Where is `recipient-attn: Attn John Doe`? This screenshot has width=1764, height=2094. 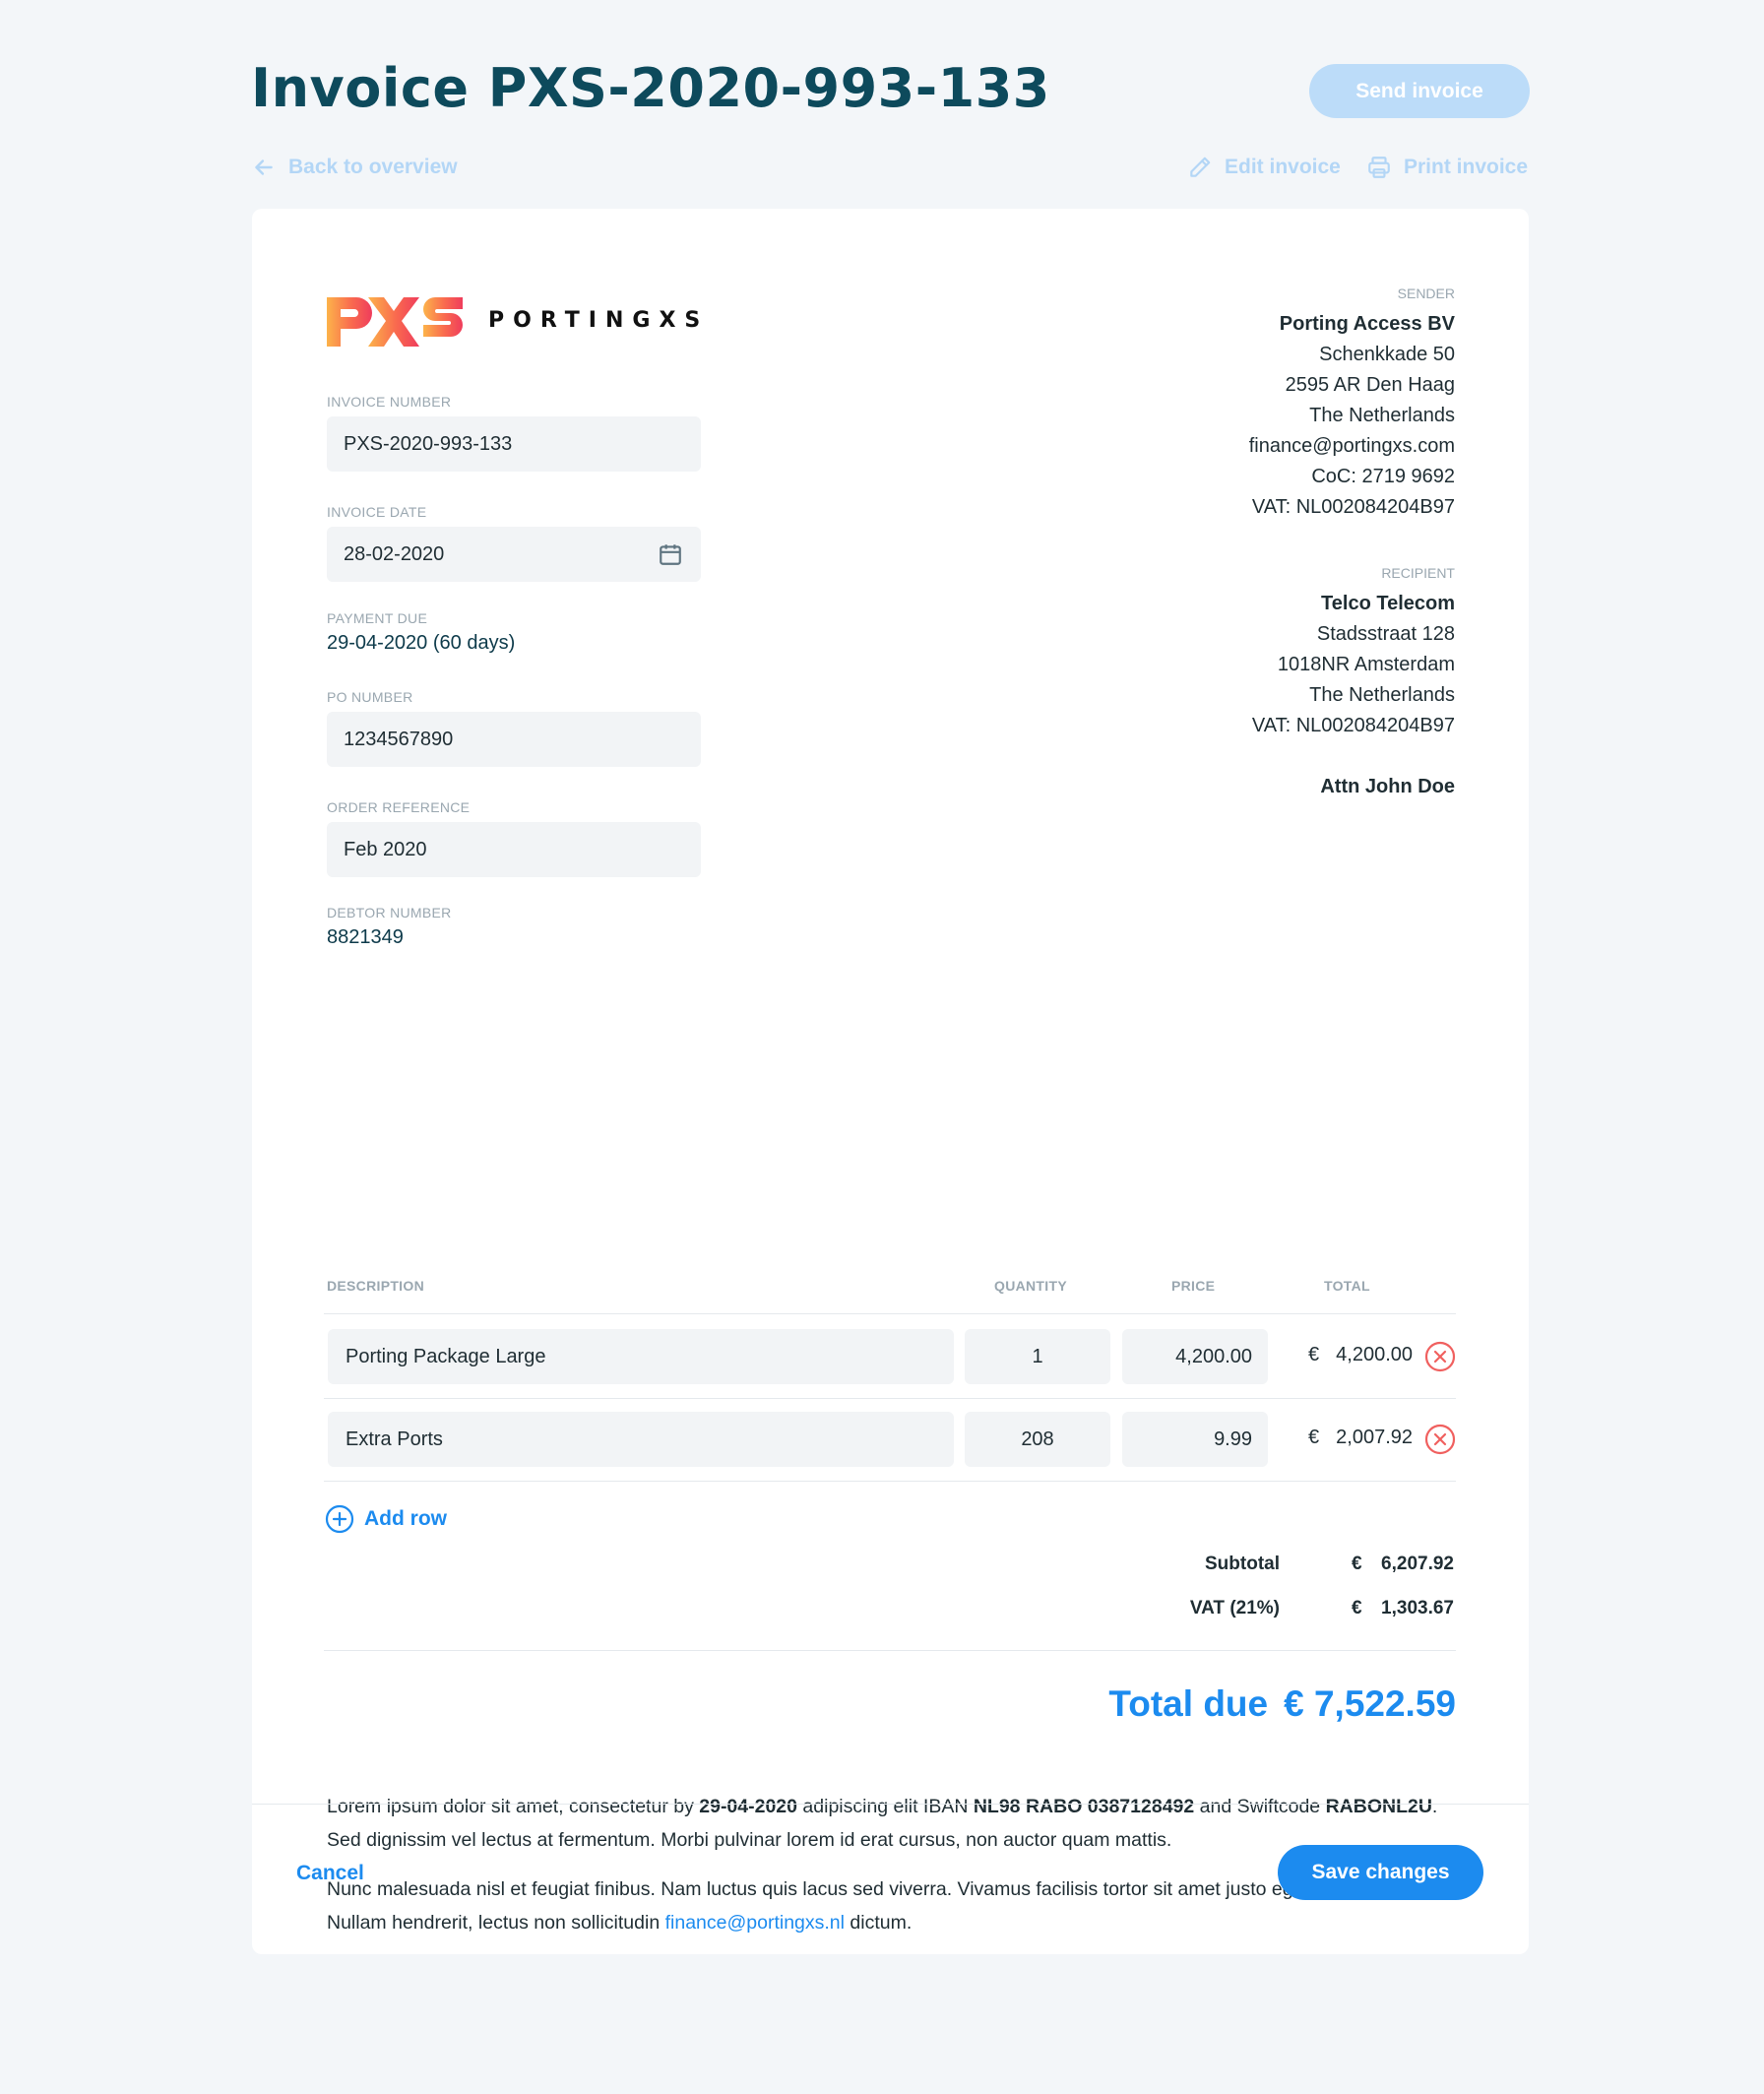 recipient-attn: Attn John Doe is located at coordinates (1387, 787).